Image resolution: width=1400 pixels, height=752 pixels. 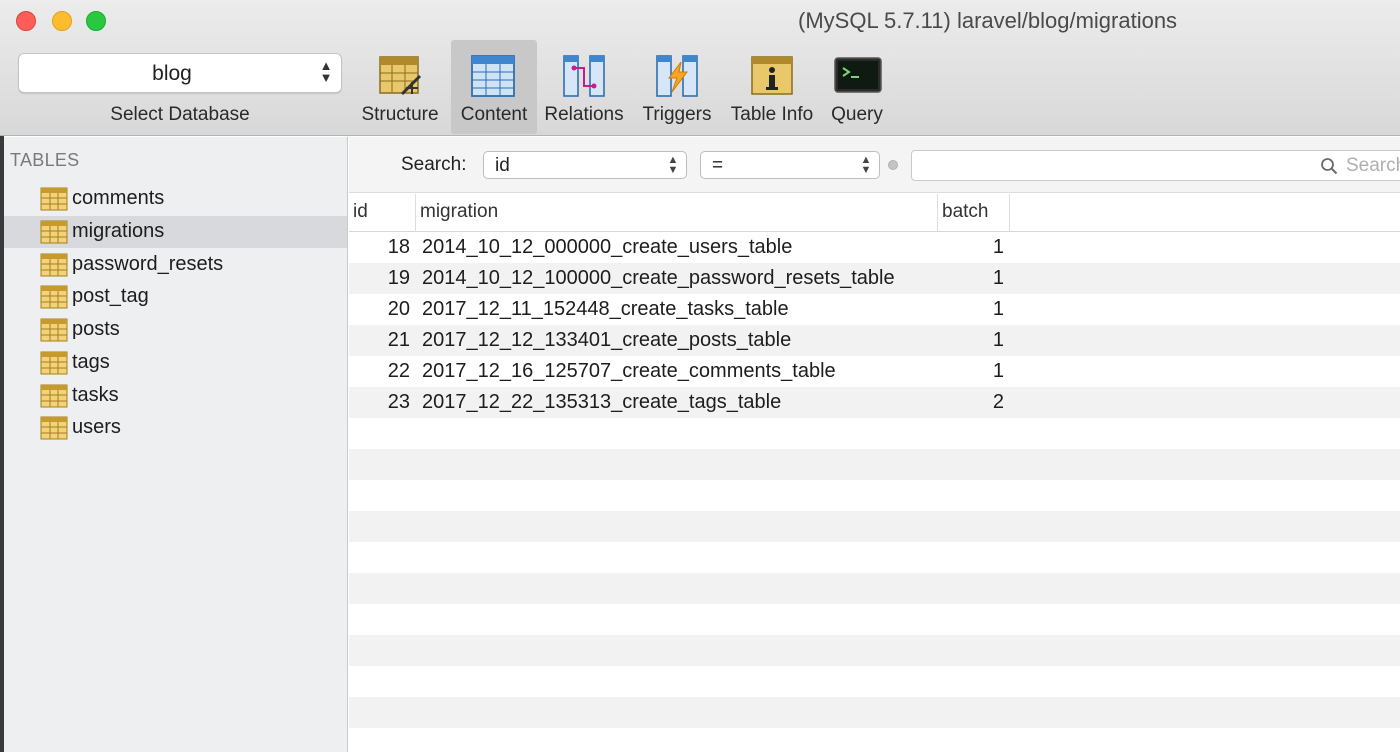 What do you see at coordinates (382, 213) in the screenshot?
I see `column-header-id: id` at bounding box center [382, 213].